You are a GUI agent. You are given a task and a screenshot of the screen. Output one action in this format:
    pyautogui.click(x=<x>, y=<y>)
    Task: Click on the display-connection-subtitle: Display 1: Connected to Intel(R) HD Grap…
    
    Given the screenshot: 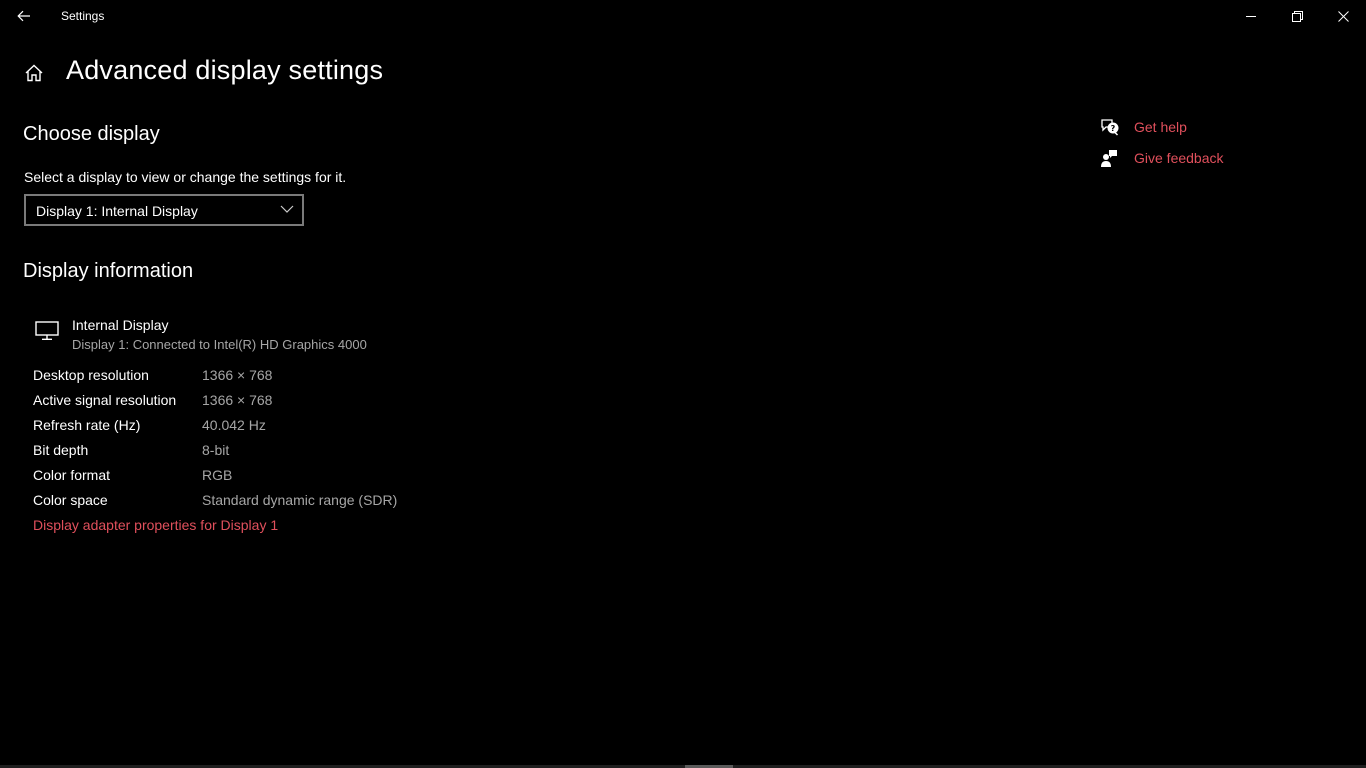 What is the action you would take?
    pyautogui.click(x=219, y=344)
    